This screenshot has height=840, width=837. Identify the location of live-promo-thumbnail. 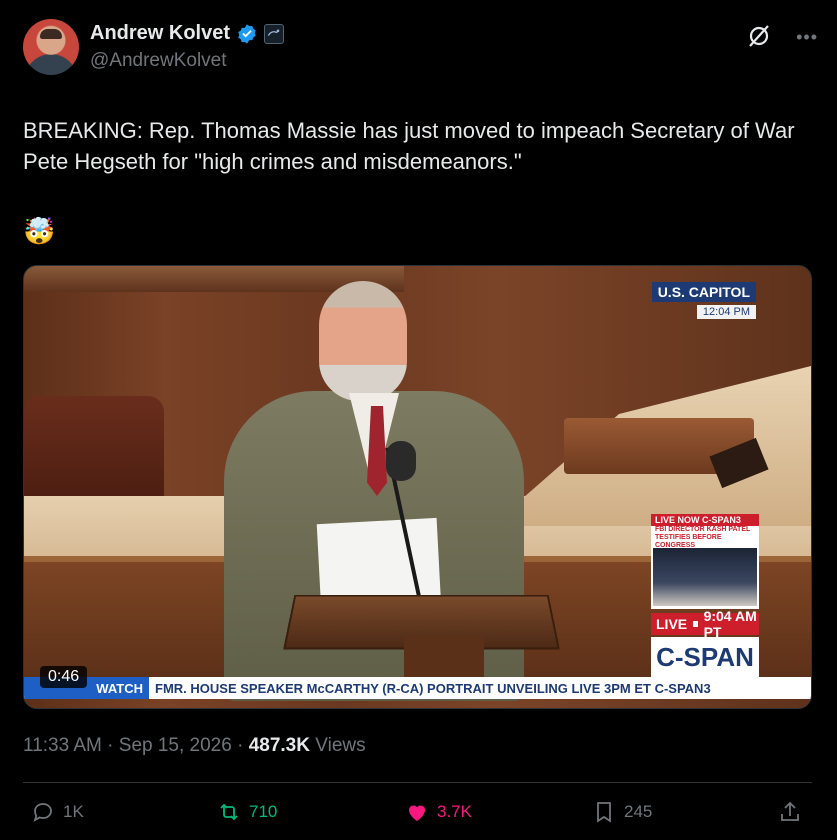
(705, 577).